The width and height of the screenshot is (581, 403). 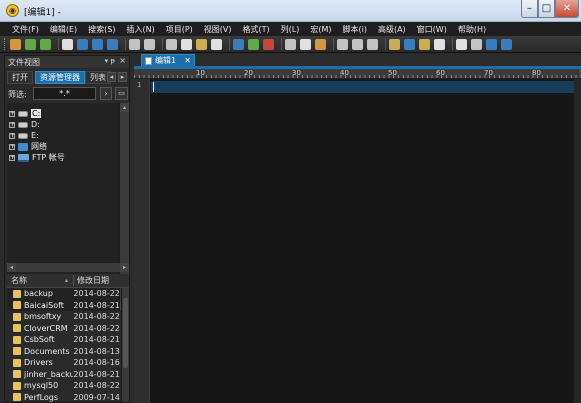 What do you see at coordinates (36, 280) in the screenshot?
I see `column-name: 名称` at bounding box center [36, 280].